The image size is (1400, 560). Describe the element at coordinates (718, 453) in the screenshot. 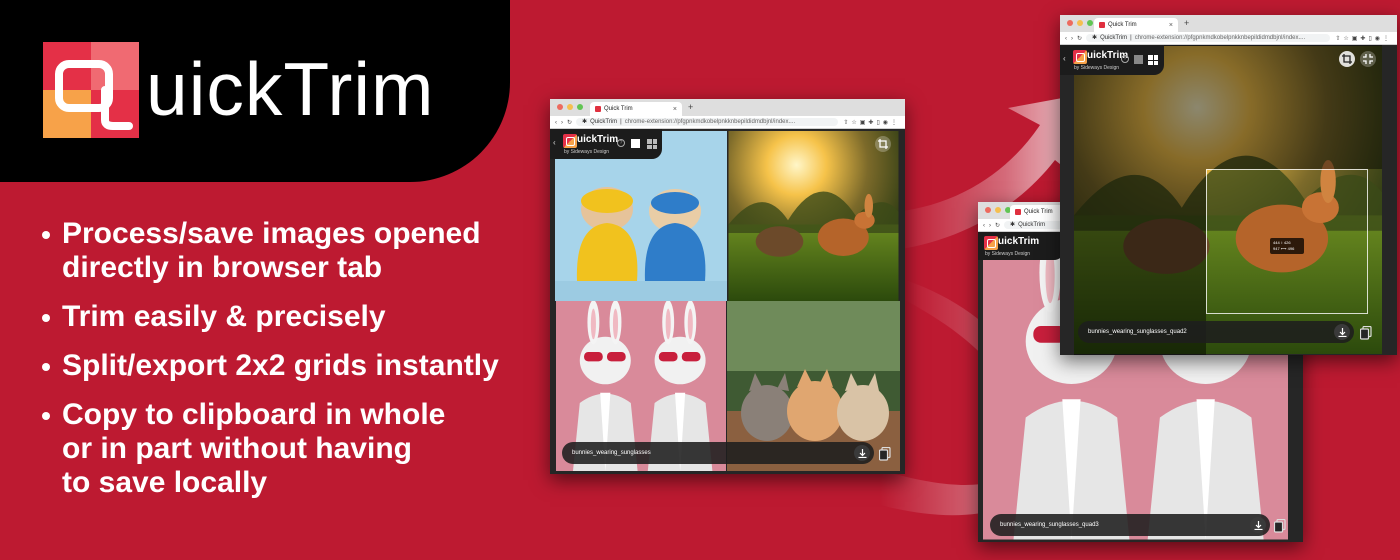

I see `file-name-bar: bunnies_wearing_sunglasses` at that location.